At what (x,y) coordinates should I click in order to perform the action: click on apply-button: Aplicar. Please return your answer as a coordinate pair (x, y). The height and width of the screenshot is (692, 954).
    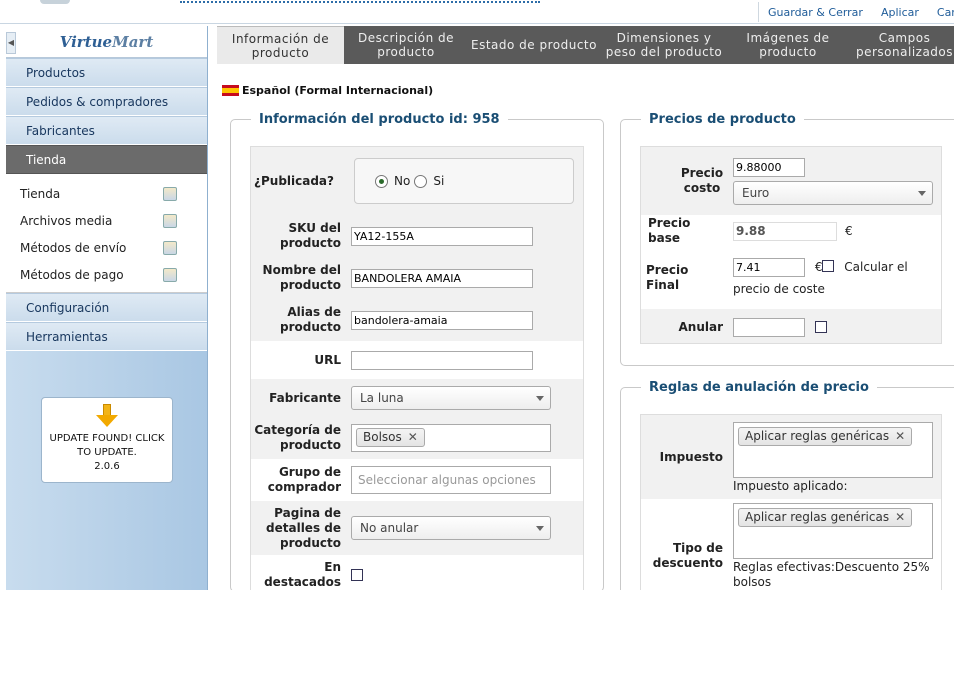
    Looking at the image, I should click on (900, 12).